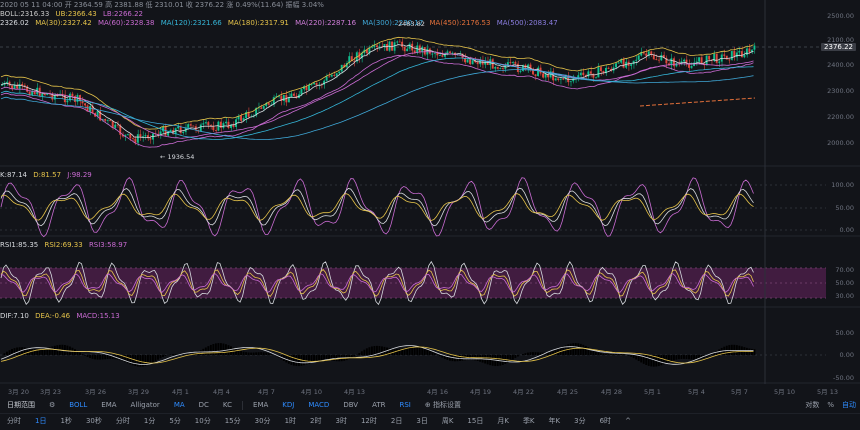  What do you see at coordinates (21, 405) in the screenshot?
I see `date-range-button: 日期范围` at bounding box center [21, 405].